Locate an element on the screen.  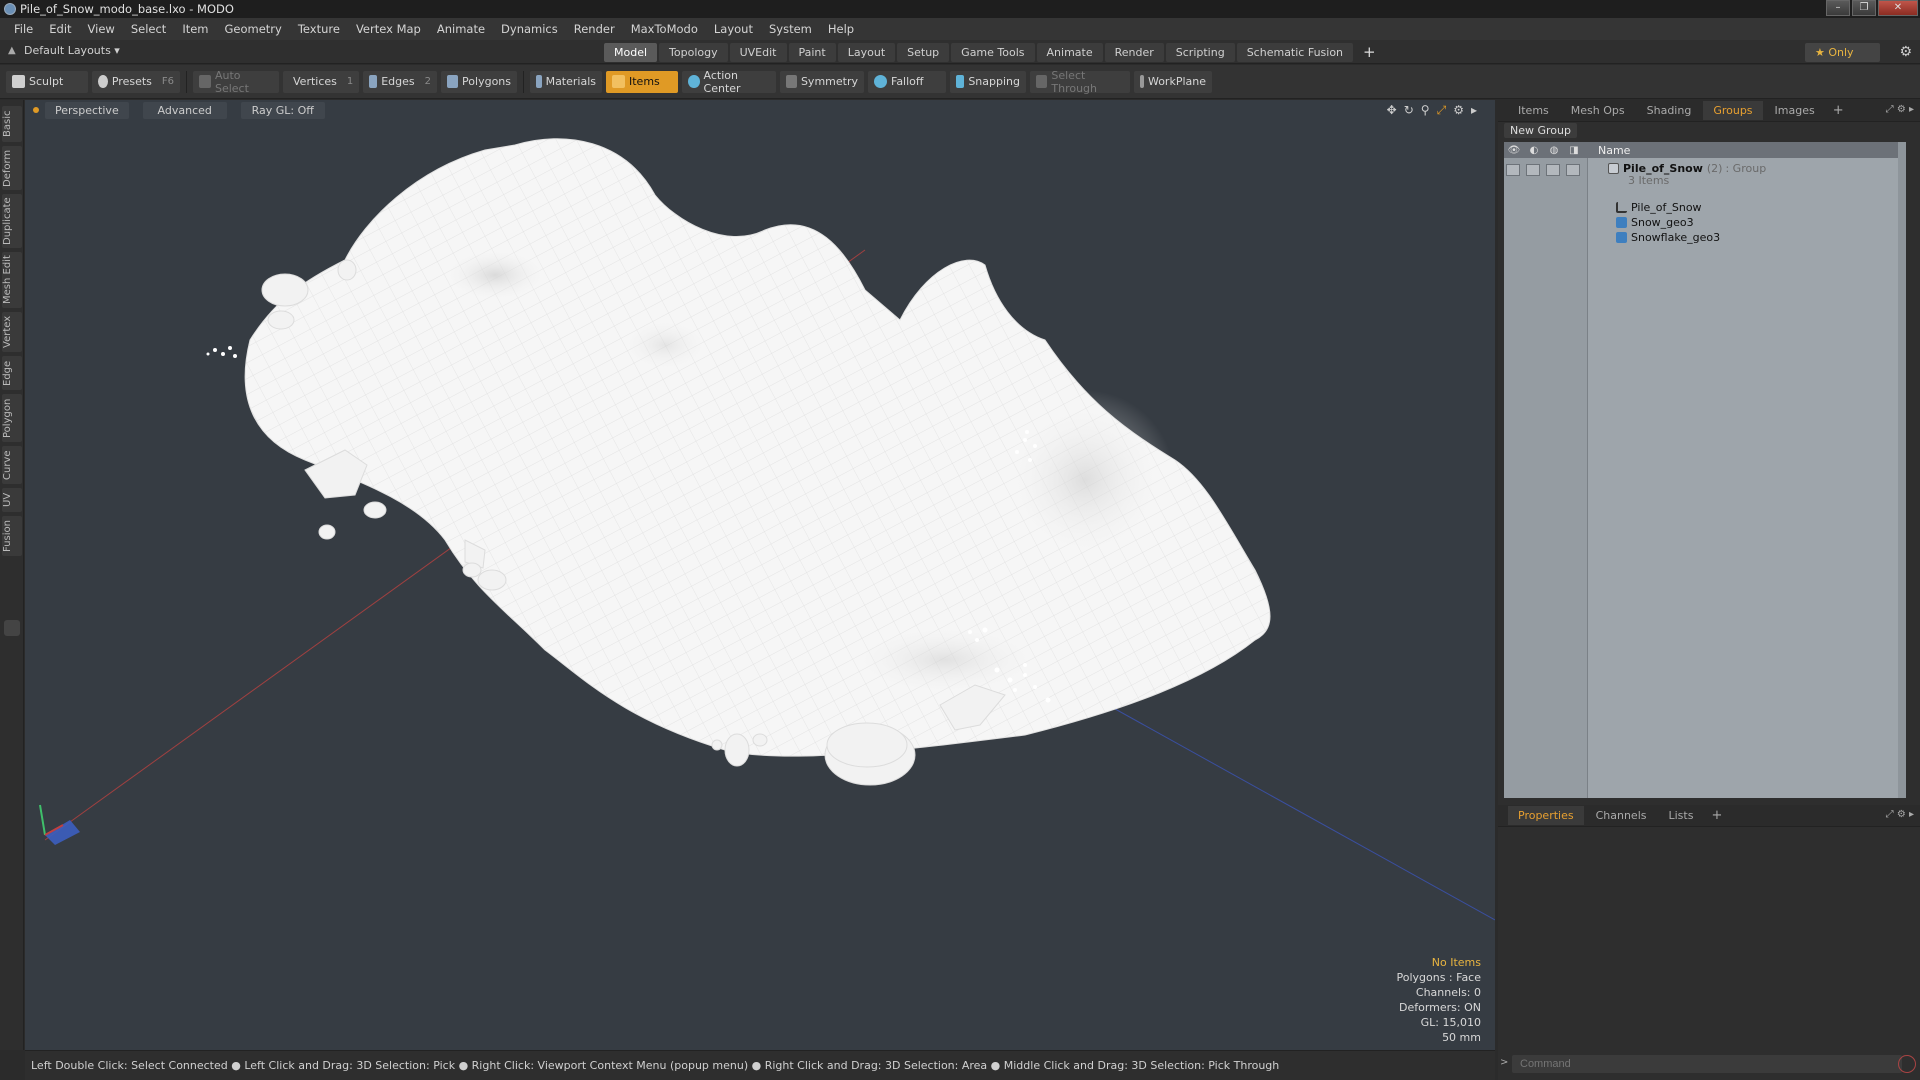
menu-view: View is located at coordinates (101, 29).